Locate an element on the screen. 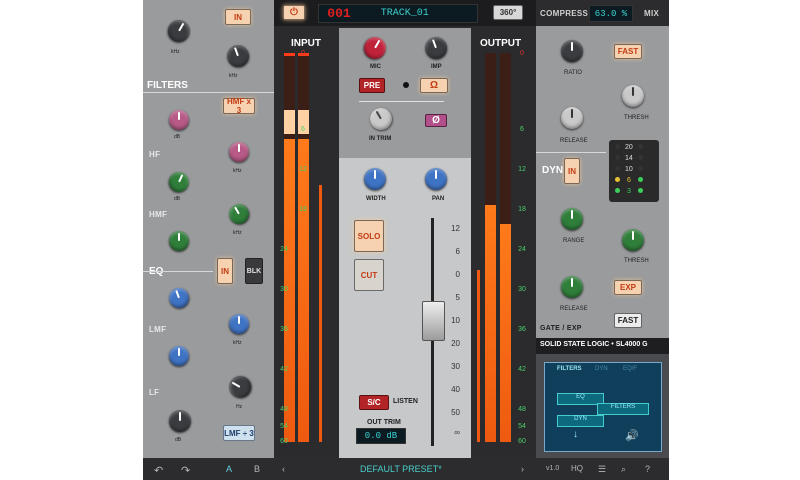 The height and width of the screenshot is (480, 800). out-trim-display: 0.0 dB is located at coordinates (381, 436).